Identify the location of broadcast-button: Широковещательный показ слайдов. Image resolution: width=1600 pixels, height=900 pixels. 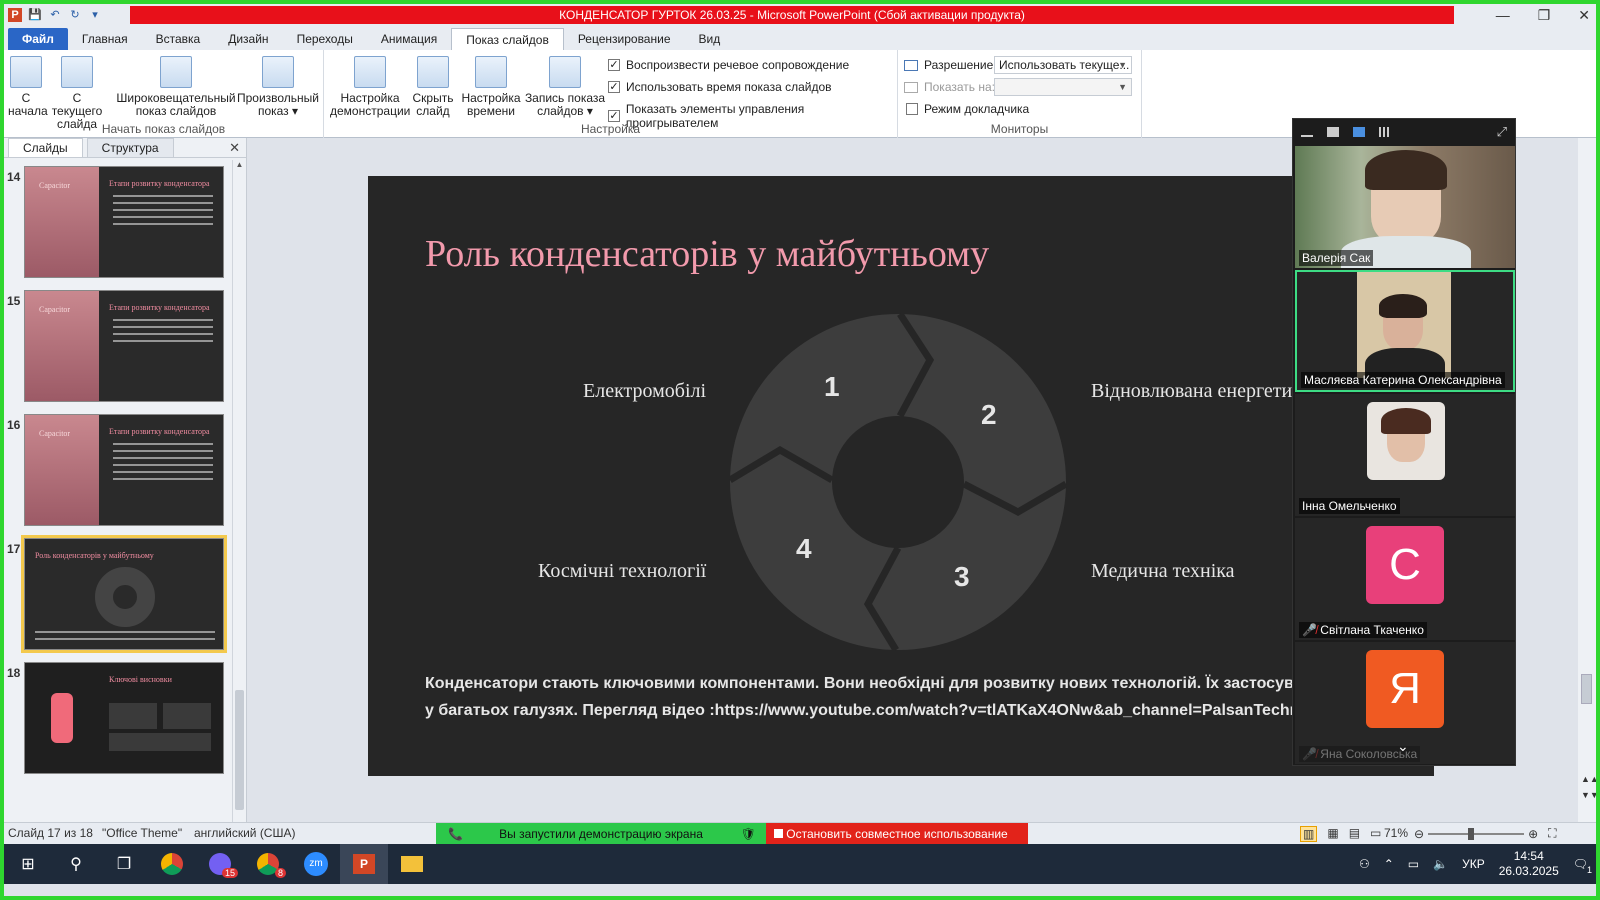
(176, 86).